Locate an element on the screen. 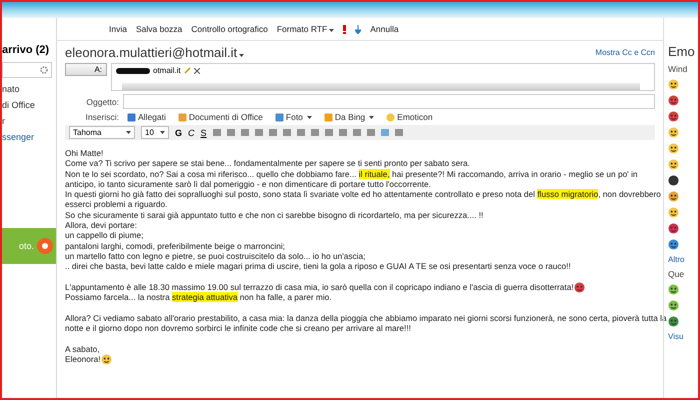 This screenshot has height=400, width=700. insert-button: Emoticon is located at coordinates (409, 117).